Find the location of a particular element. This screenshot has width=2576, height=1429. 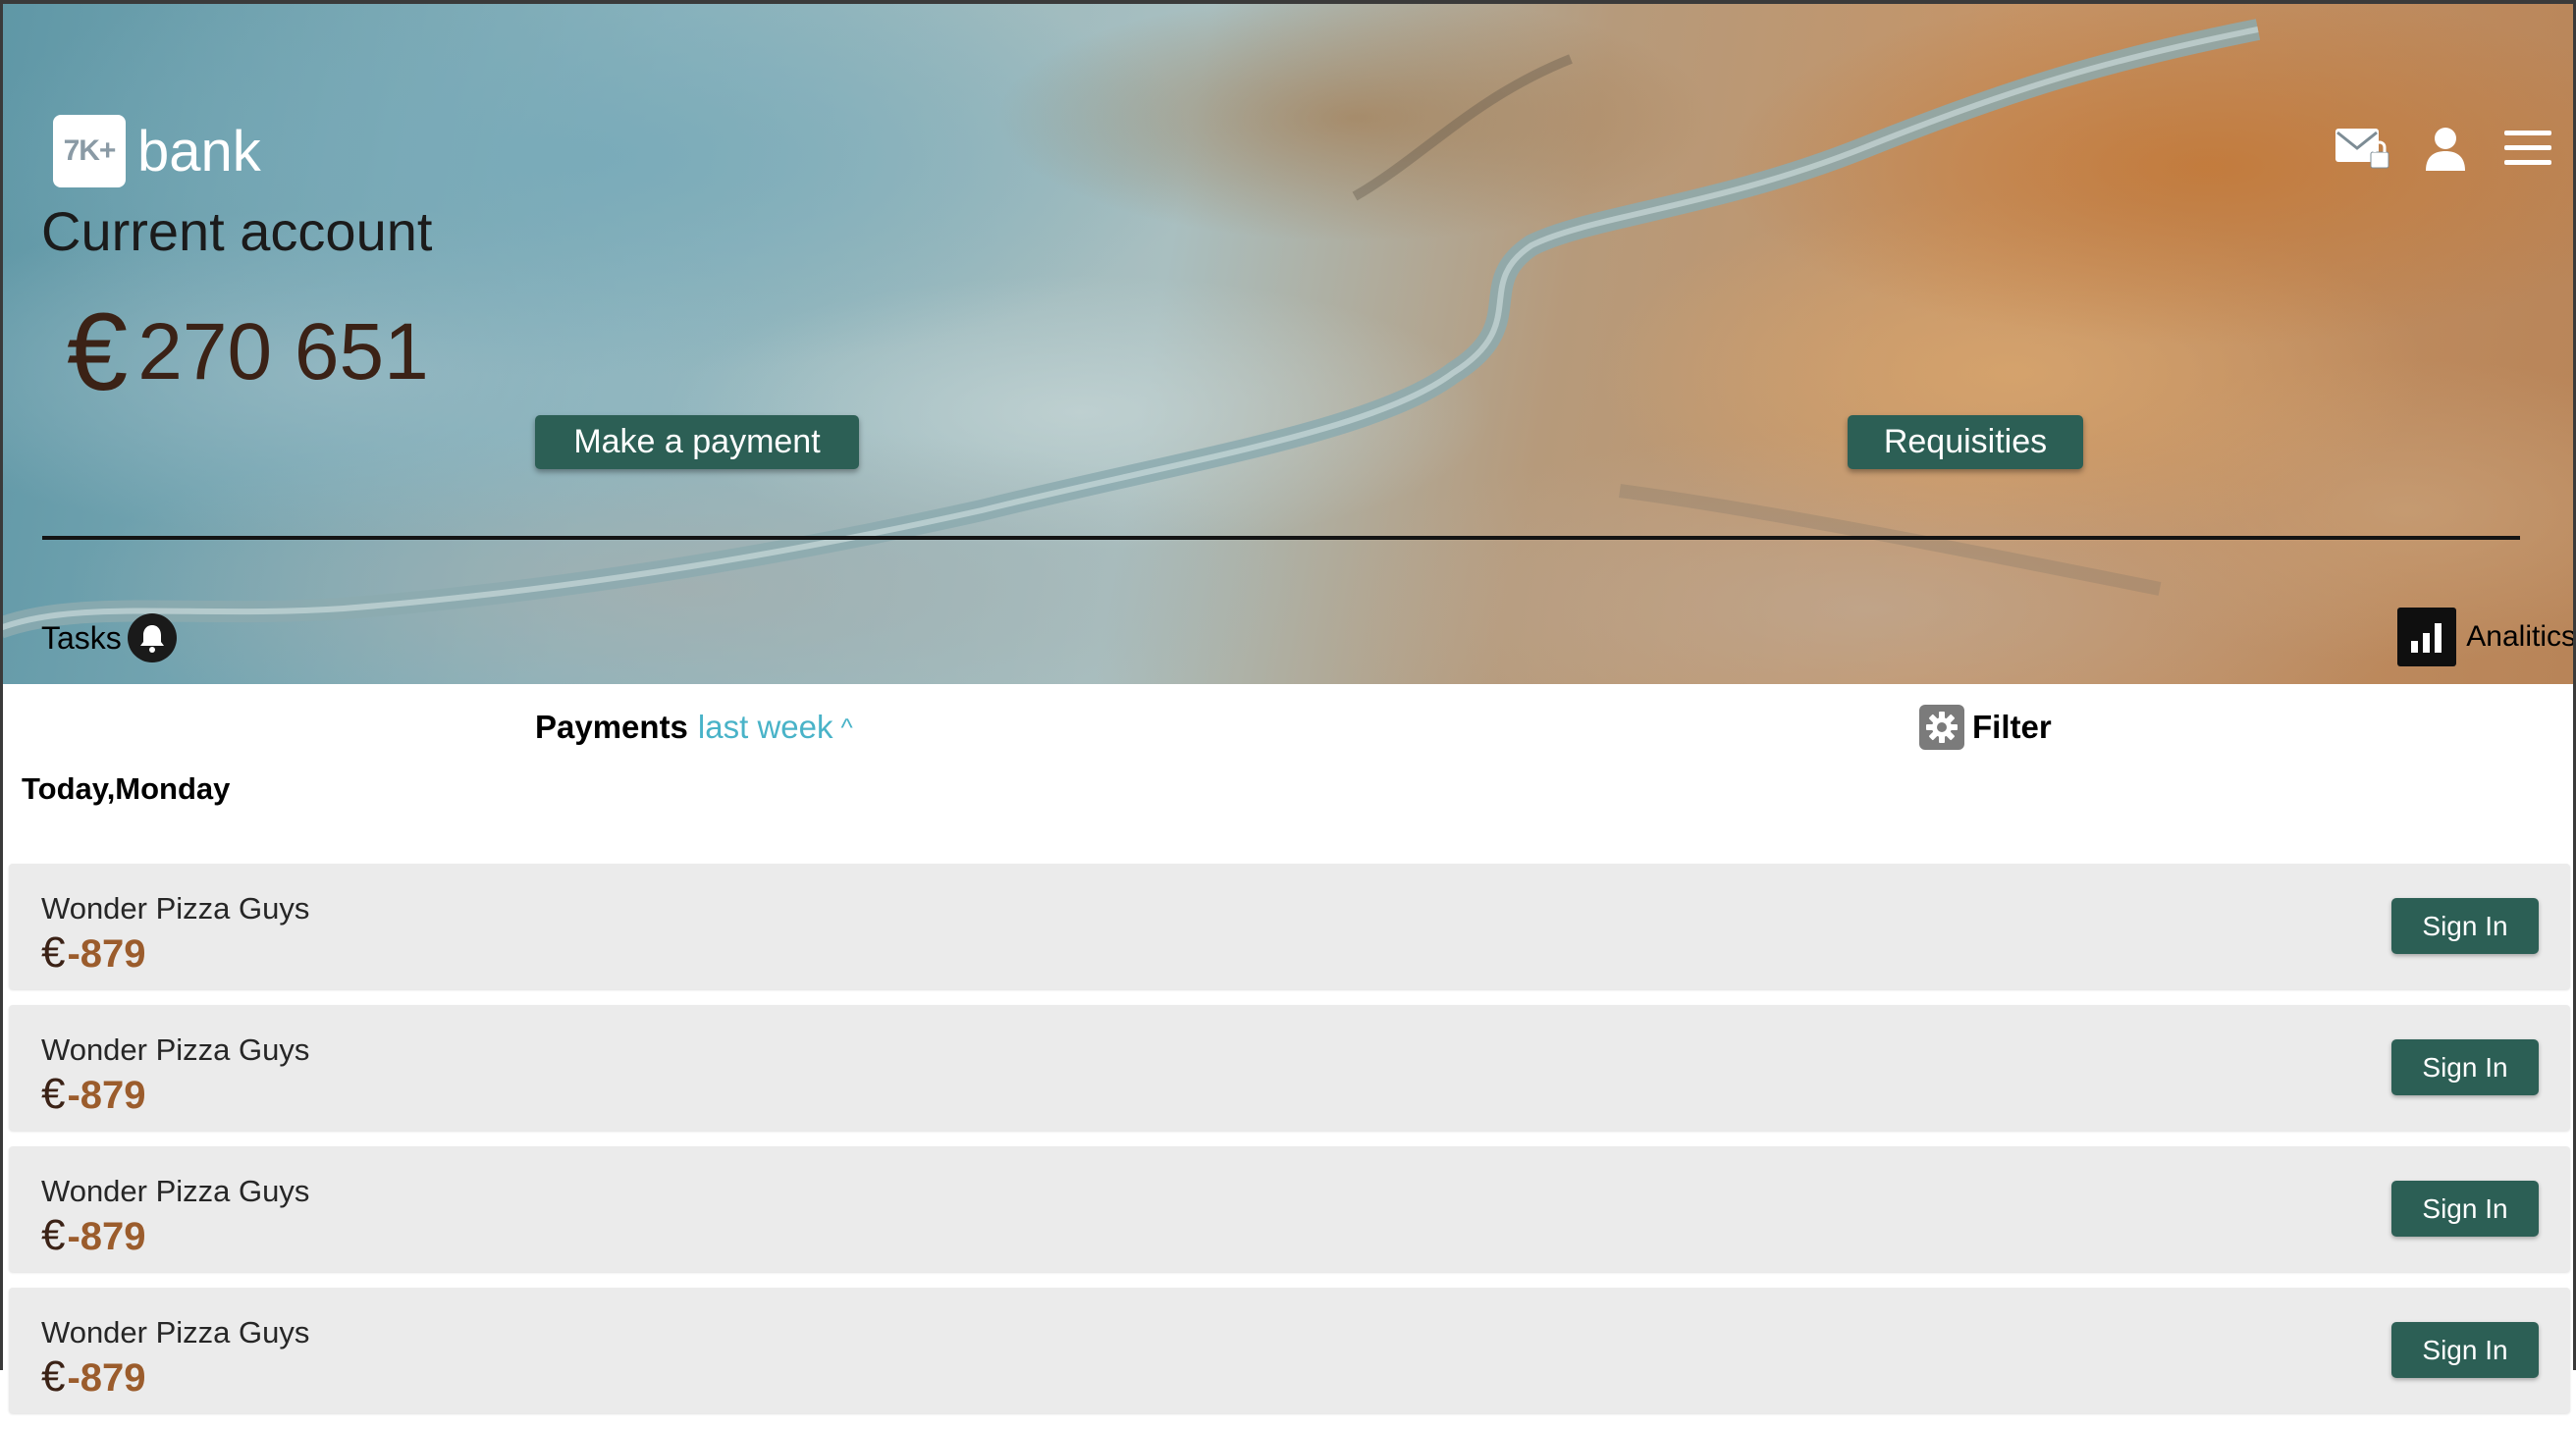

bell-icon is located at coordinates (152, 637).